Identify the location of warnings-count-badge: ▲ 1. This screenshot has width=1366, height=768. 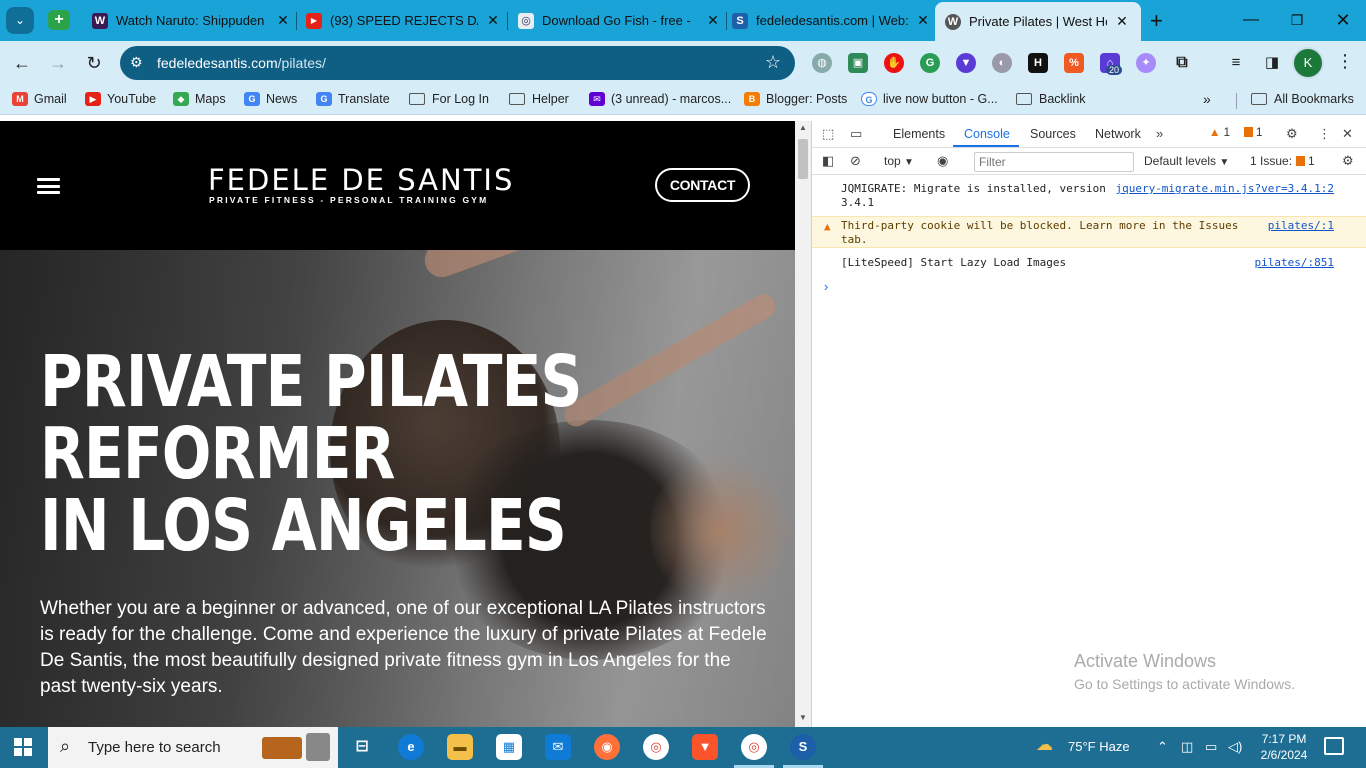
(1219, 133).